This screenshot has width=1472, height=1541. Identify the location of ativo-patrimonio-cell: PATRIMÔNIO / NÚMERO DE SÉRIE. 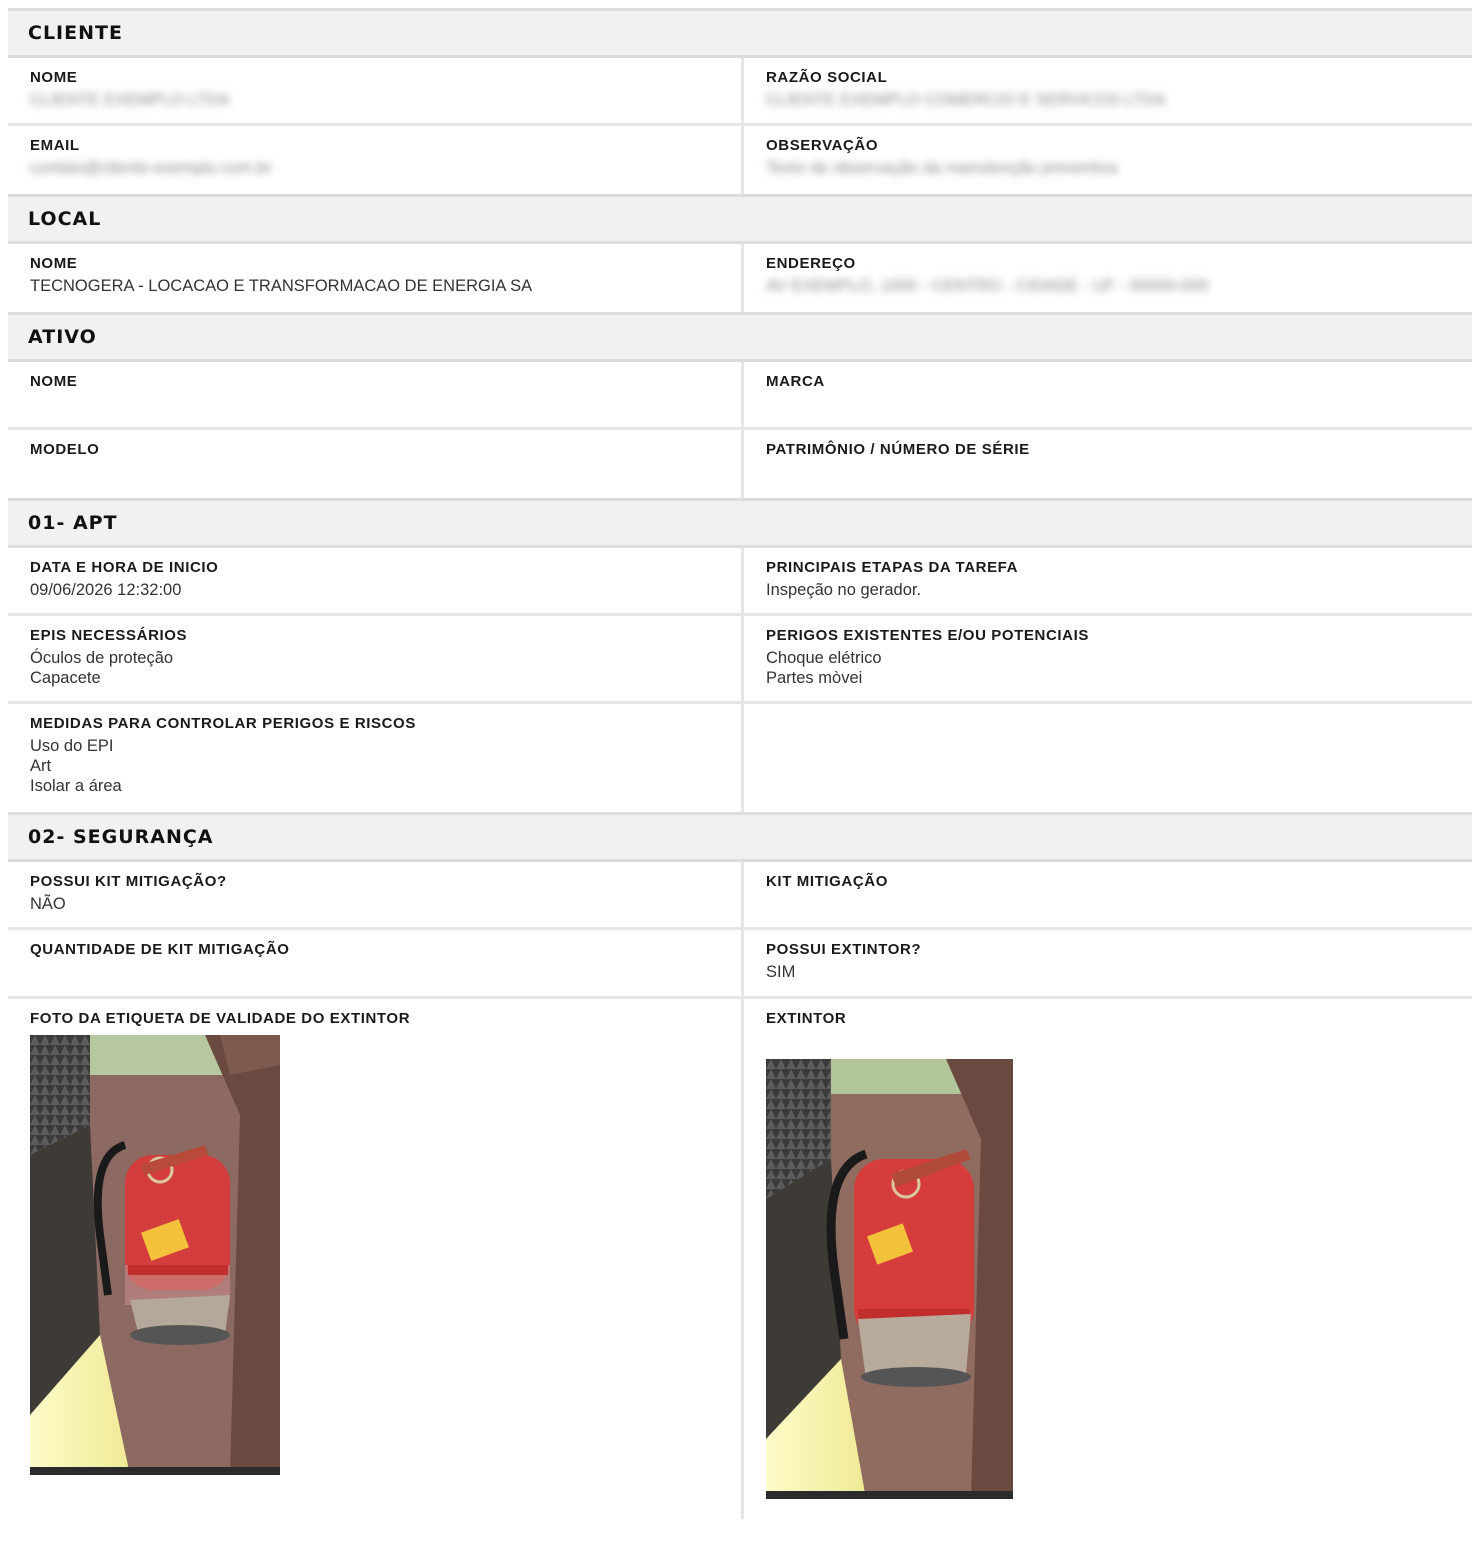
(1108, 464).